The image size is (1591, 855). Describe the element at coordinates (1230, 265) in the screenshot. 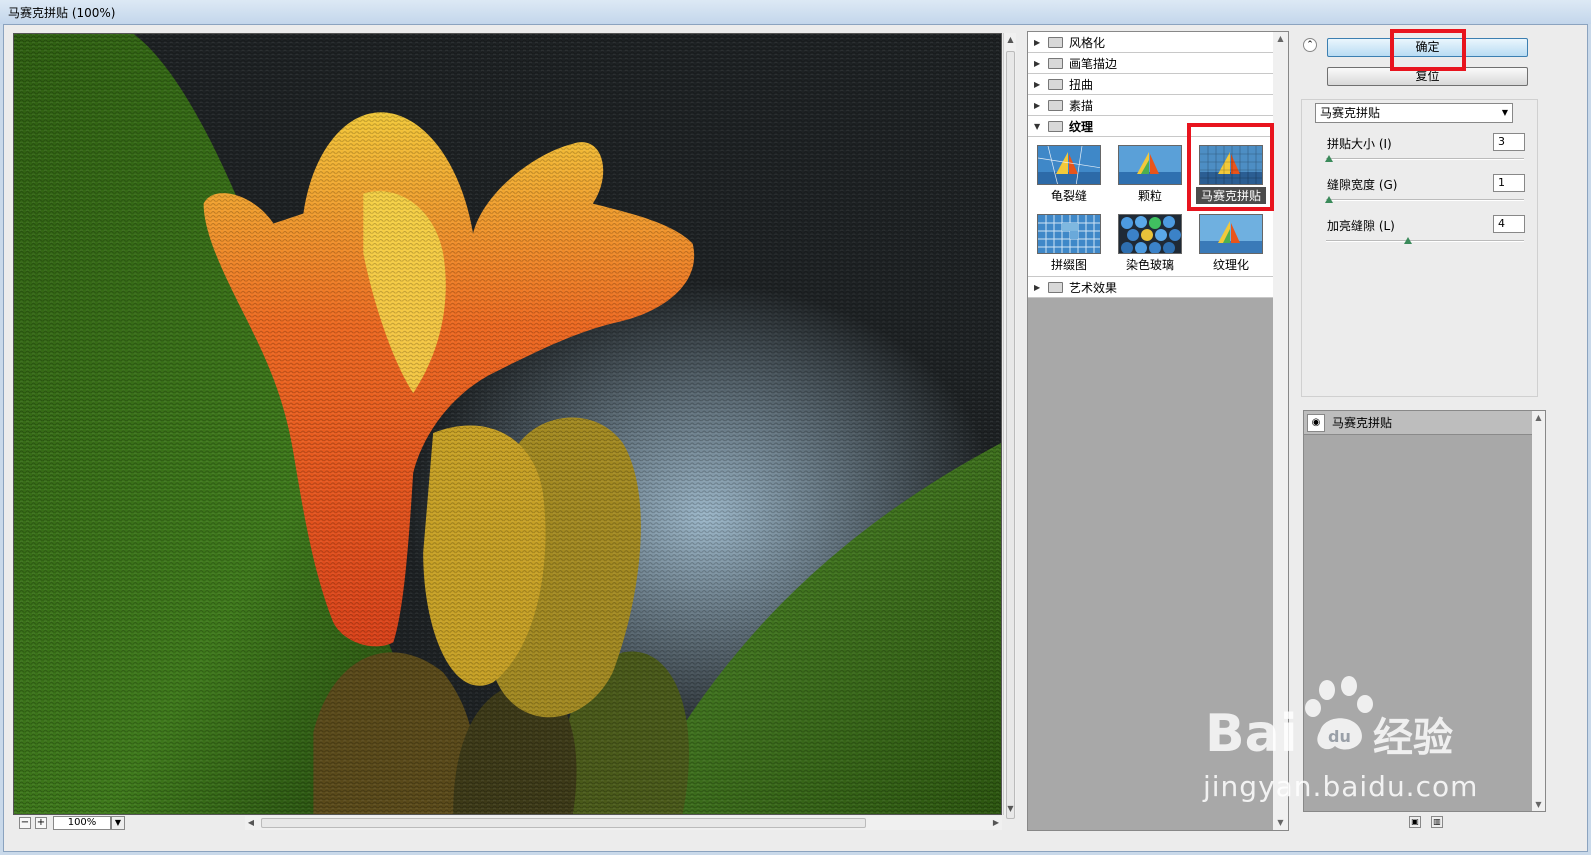

I see `filter-label: 纹理化` at that location.